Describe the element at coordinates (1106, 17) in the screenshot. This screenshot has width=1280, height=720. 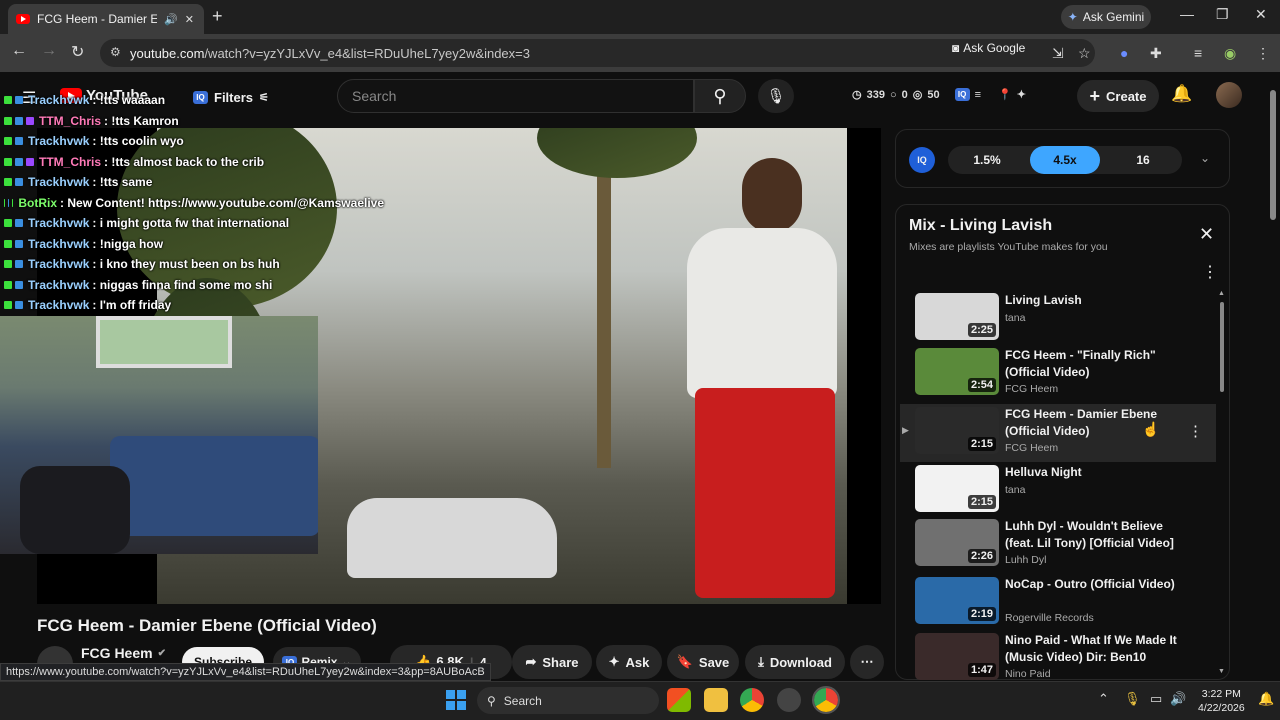
I see `ask-gemini-button: ✦ Ask Gemini` at that location.